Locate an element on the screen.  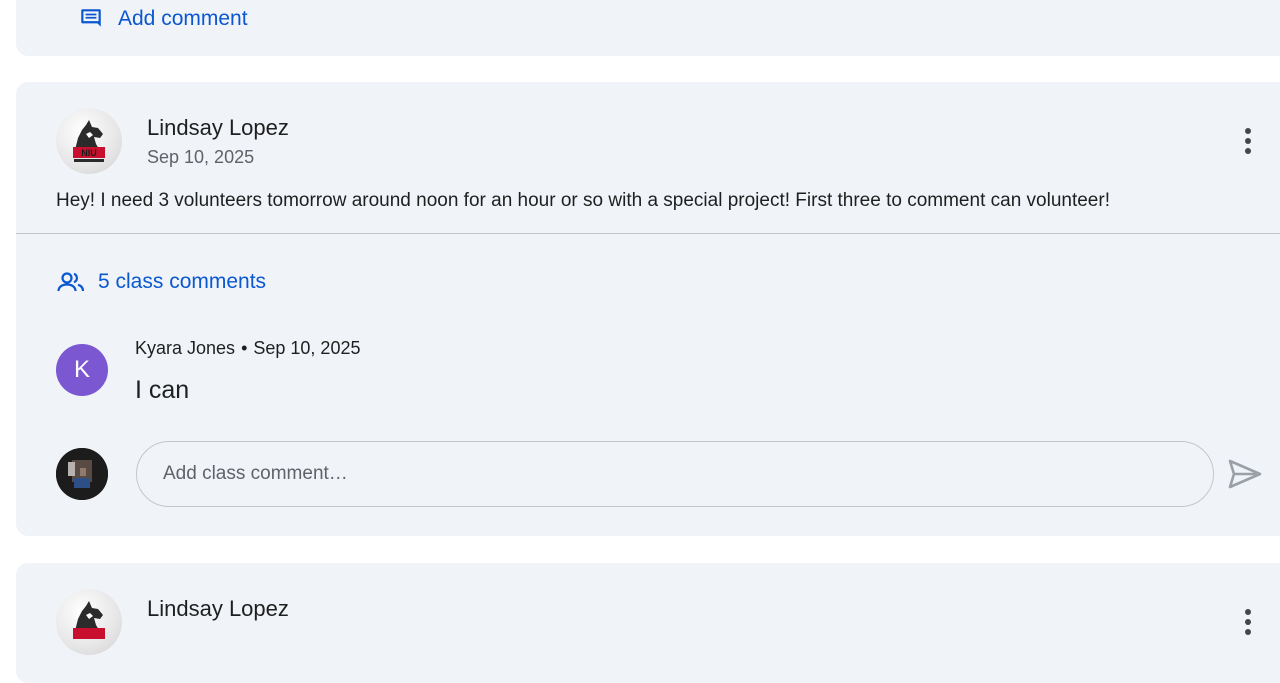
comment-author: Kyara Jones is located at coordinates (185, 348).